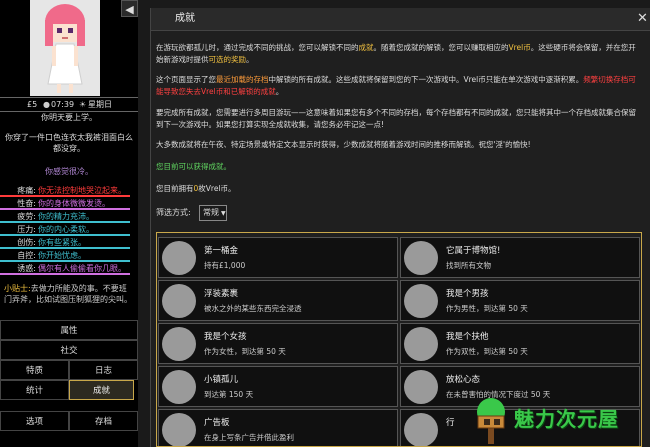  What do you see at coordinates (249, 437) in the screenshot?
I see `achievement-desc: 在身上写条广告并借此盈利` at bounding box center [249, 437].